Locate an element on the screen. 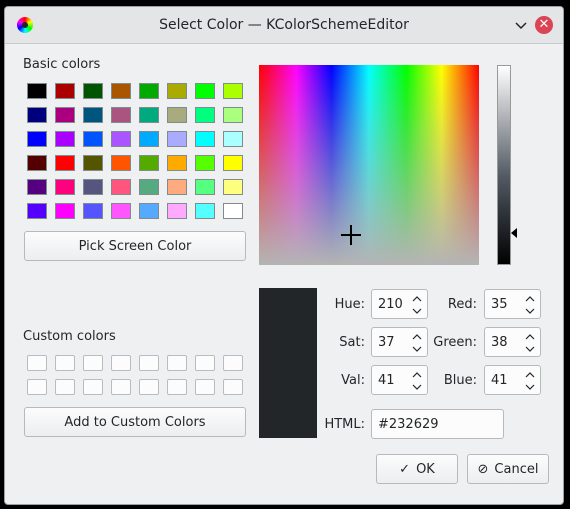  green-value: 38 is located at coordinates (499, 342).